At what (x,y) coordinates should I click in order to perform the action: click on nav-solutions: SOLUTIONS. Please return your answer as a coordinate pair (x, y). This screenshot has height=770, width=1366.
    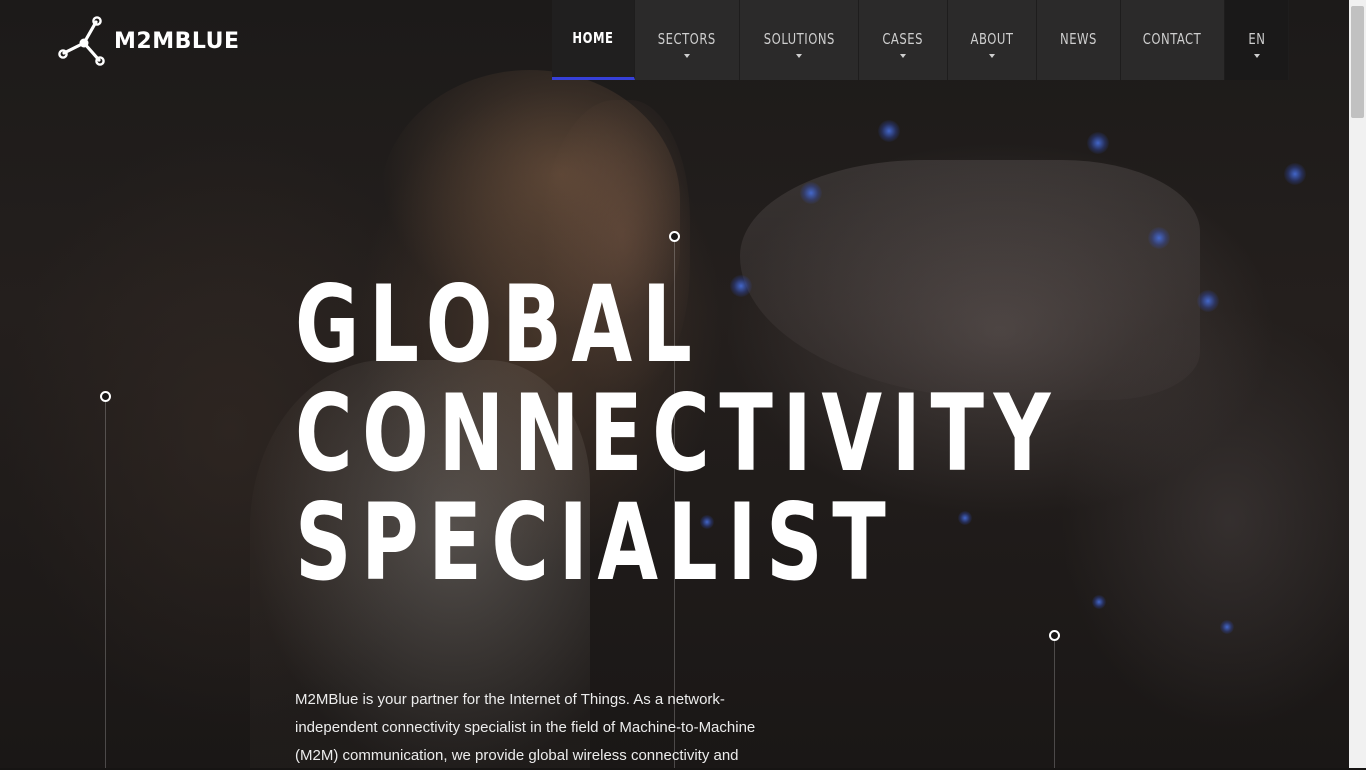
    Looking at the image, I should click on (799, 40).